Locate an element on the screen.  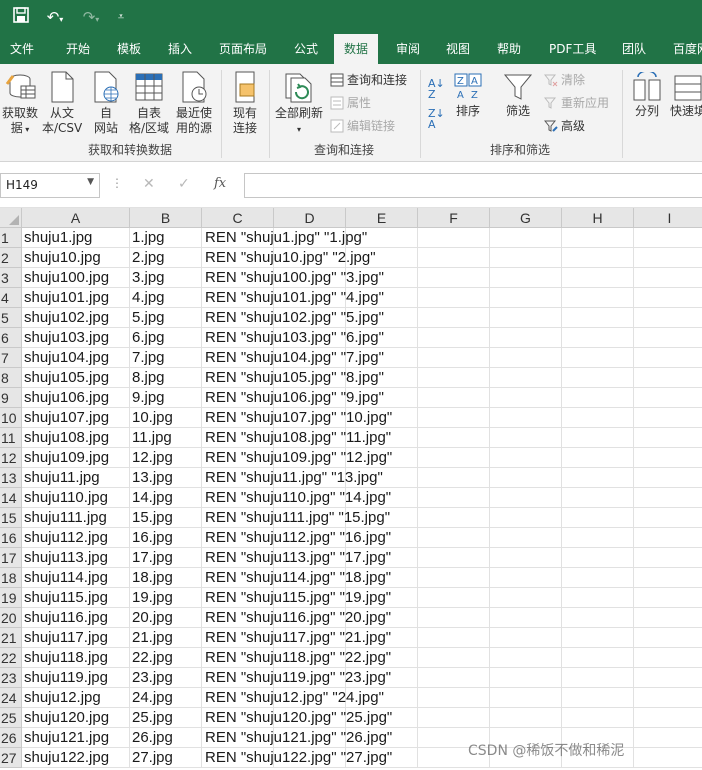
tab-team: 团队 is located at coordinates (634, 49).